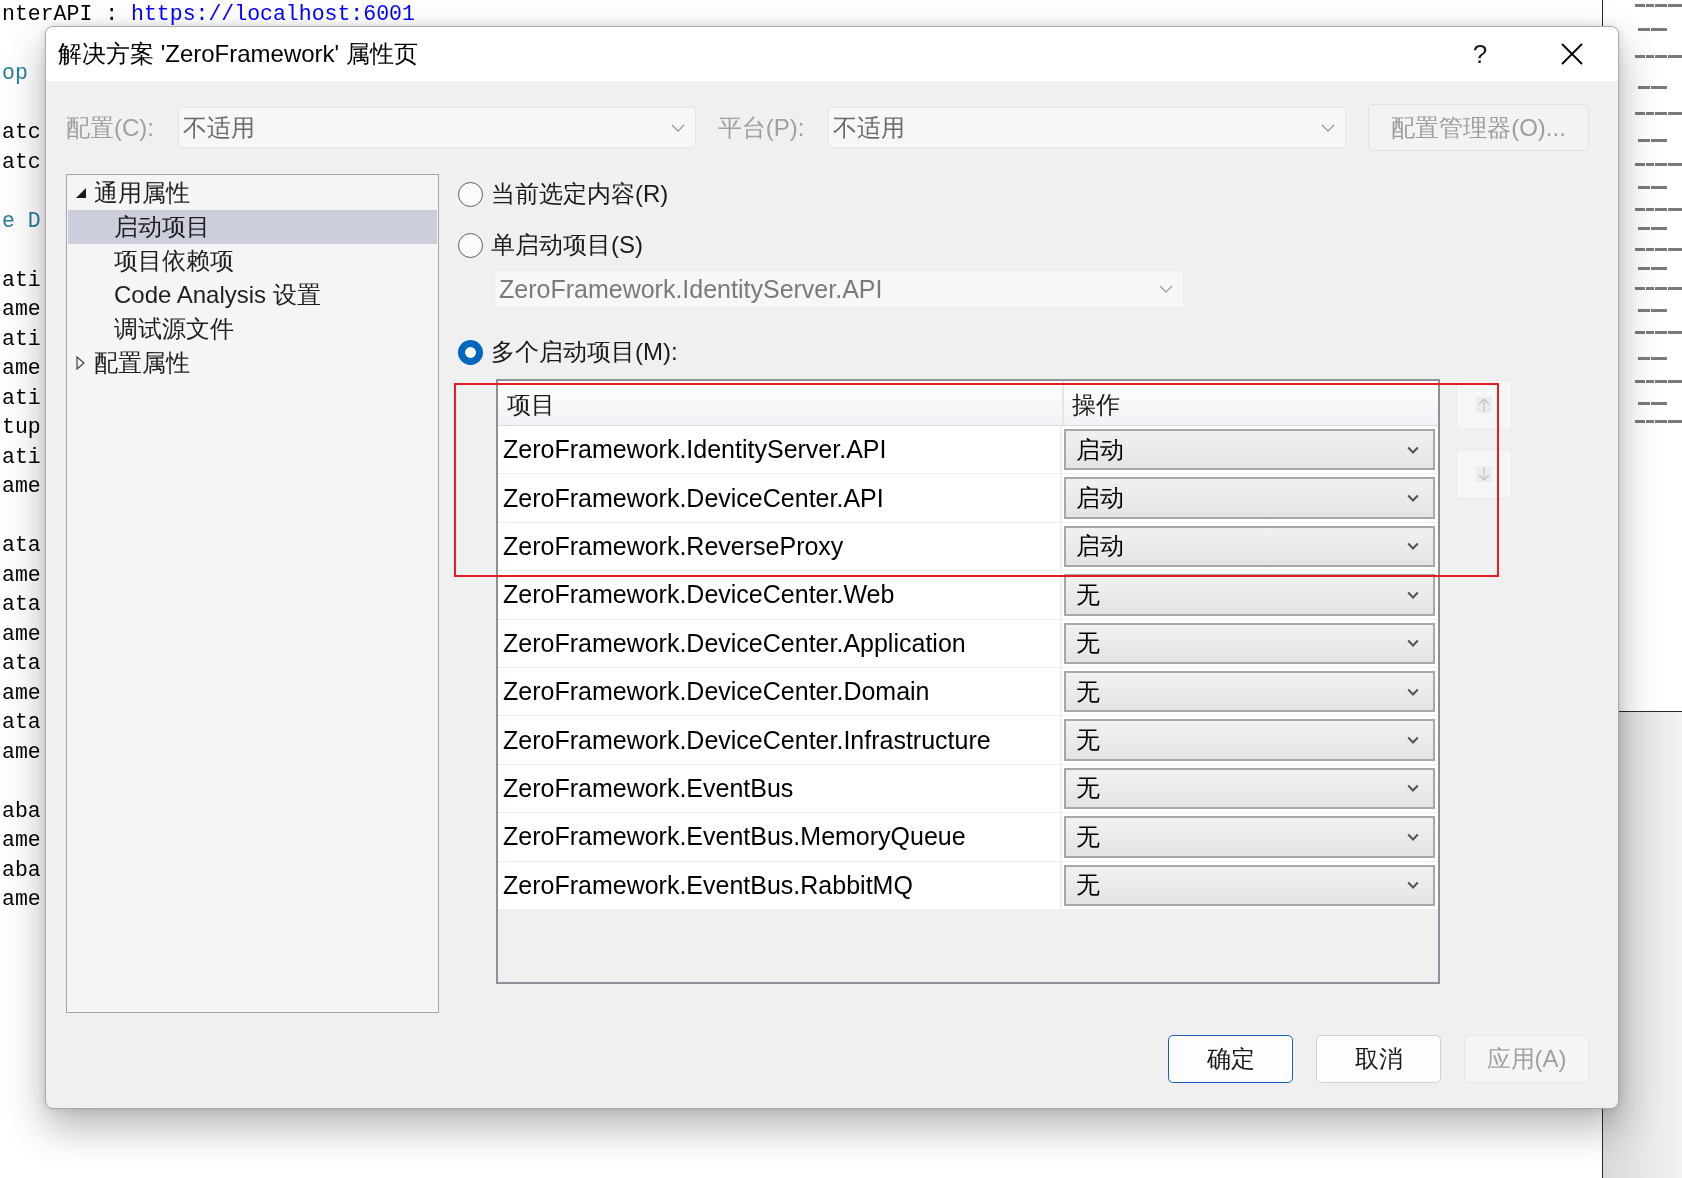 The width and height of the screenshot is (1682, 1178). I want to click on close-icon, so click(1572, 54).